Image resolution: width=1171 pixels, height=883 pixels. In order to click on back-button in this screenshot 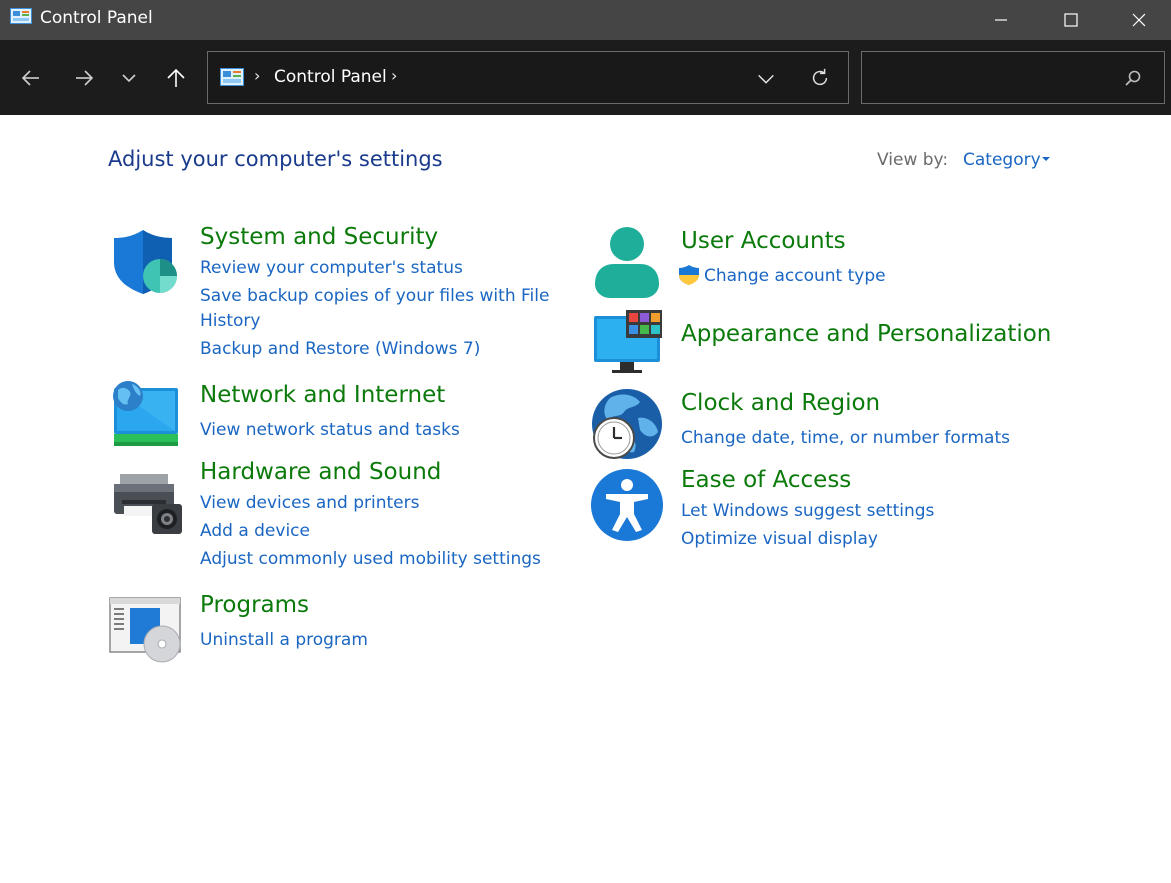, I will do `click(31, 78)`.